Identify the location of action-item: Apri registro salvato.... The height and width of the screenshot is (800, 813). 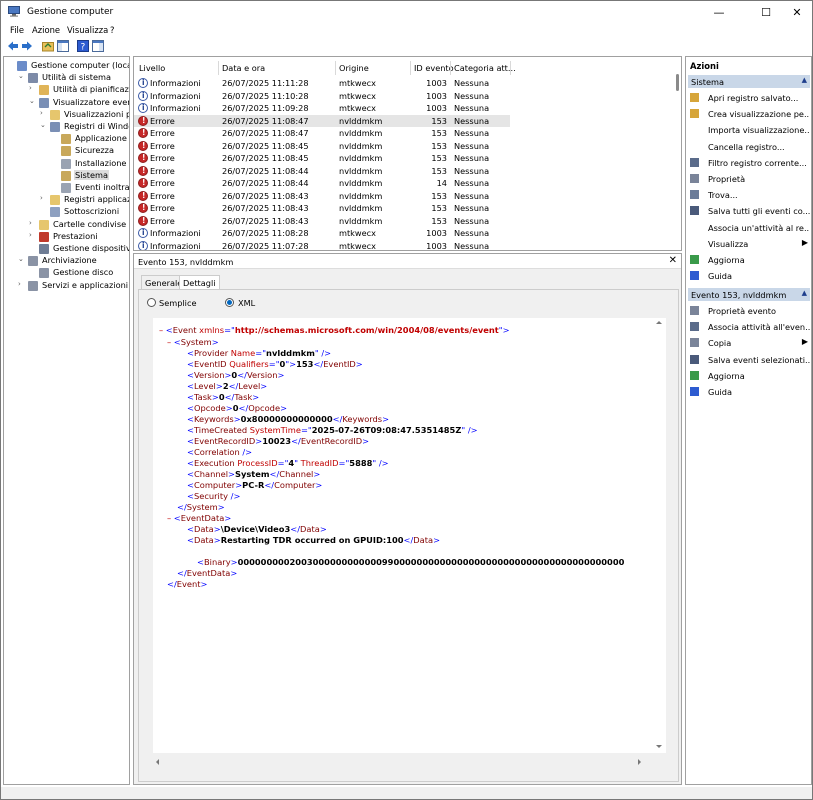
(750, 98).